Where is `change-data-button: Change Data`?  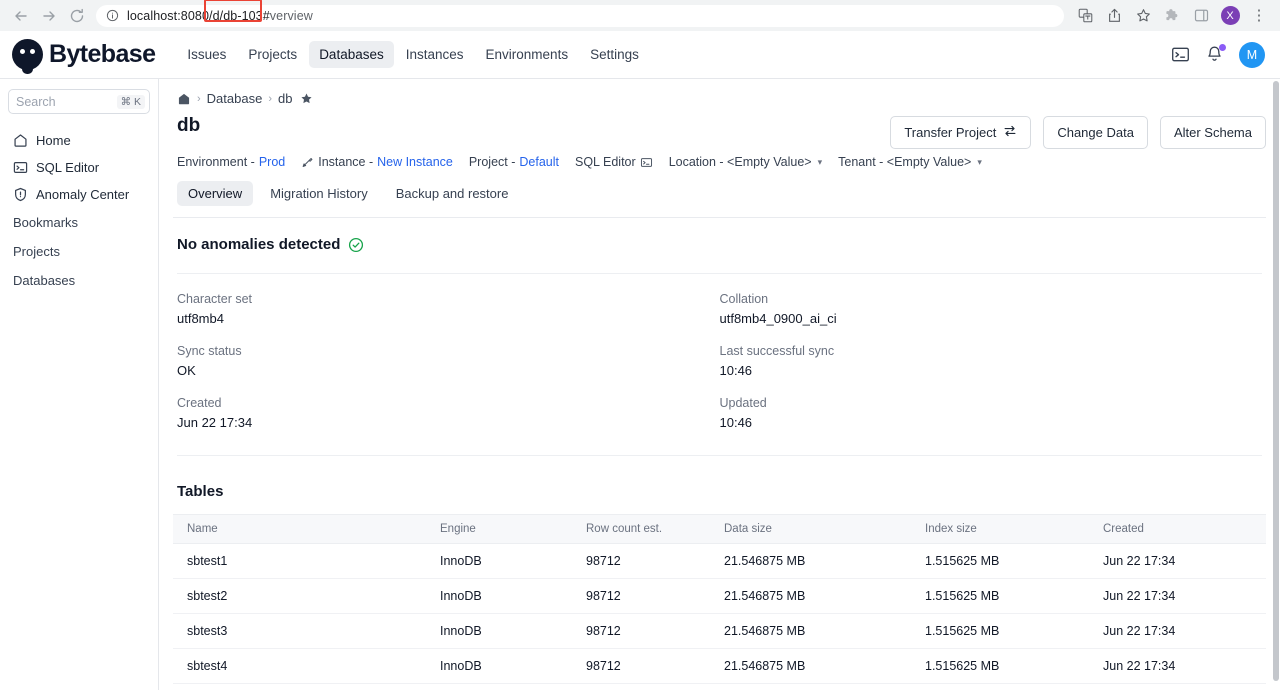
change-data-button: Change Data is located at coordinates (1095, 132).